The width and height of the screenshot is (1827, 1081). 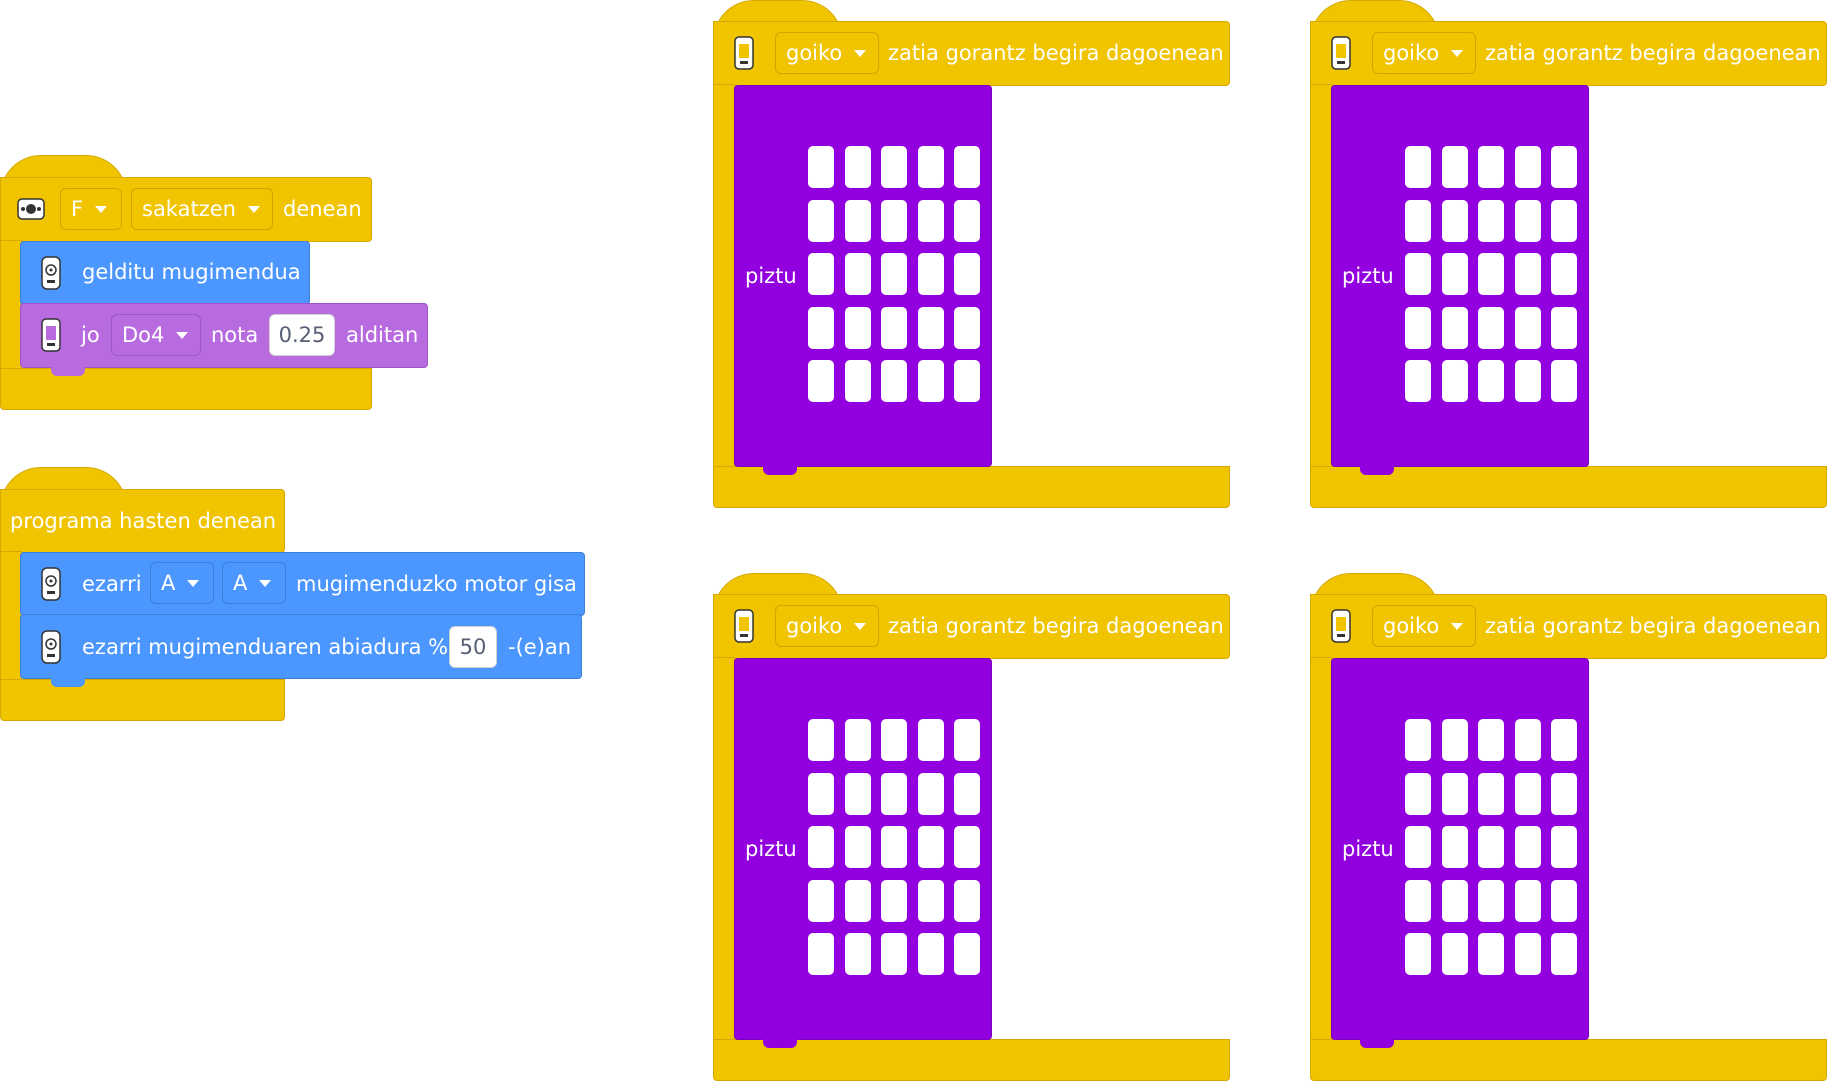 I want to click on button-dropdown: F, so click(x=91, y=209).